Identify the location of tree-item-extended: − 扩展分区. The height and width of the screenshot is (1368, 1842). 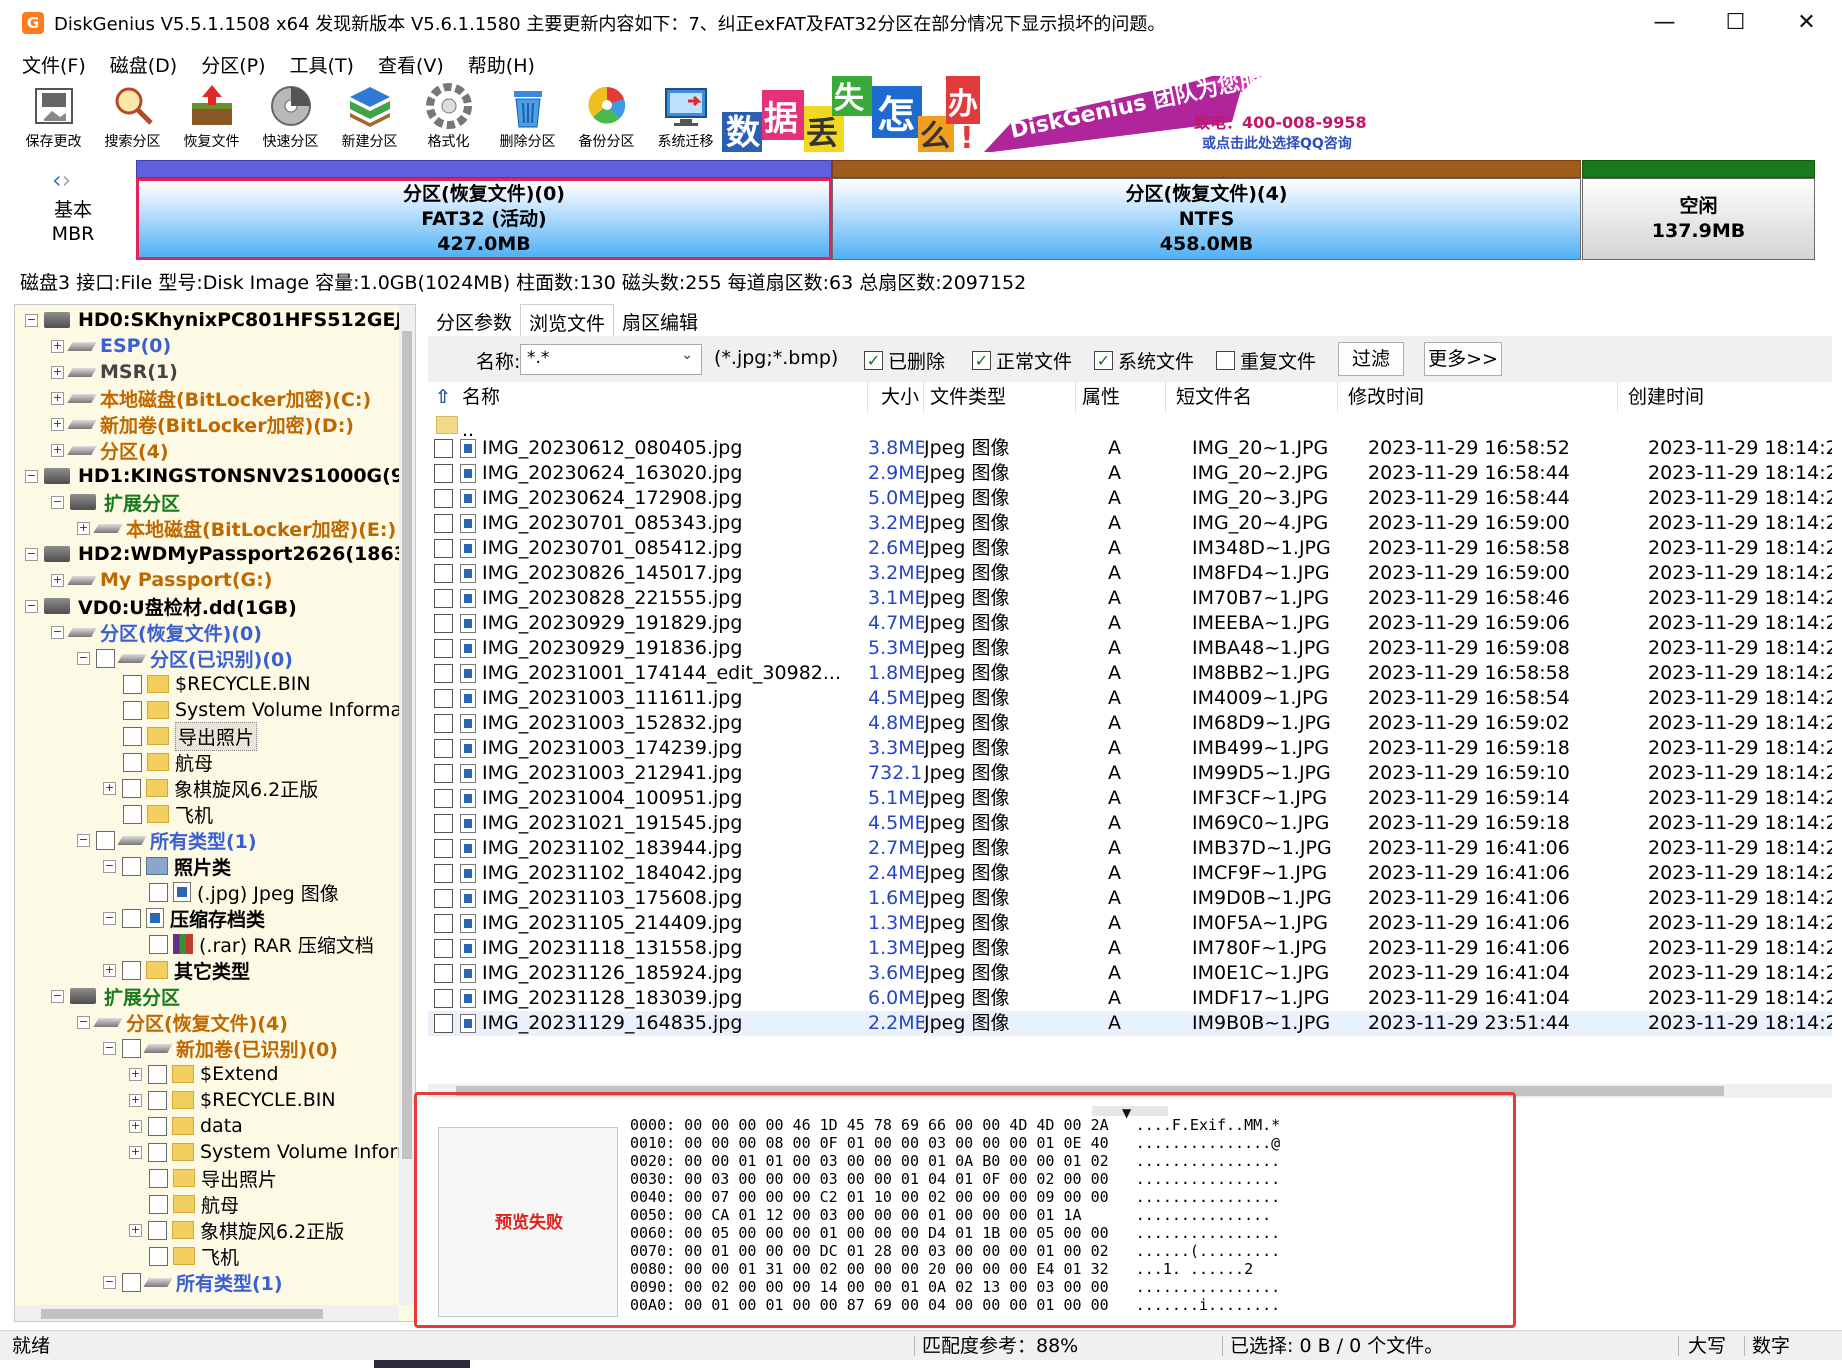
(115, 502).